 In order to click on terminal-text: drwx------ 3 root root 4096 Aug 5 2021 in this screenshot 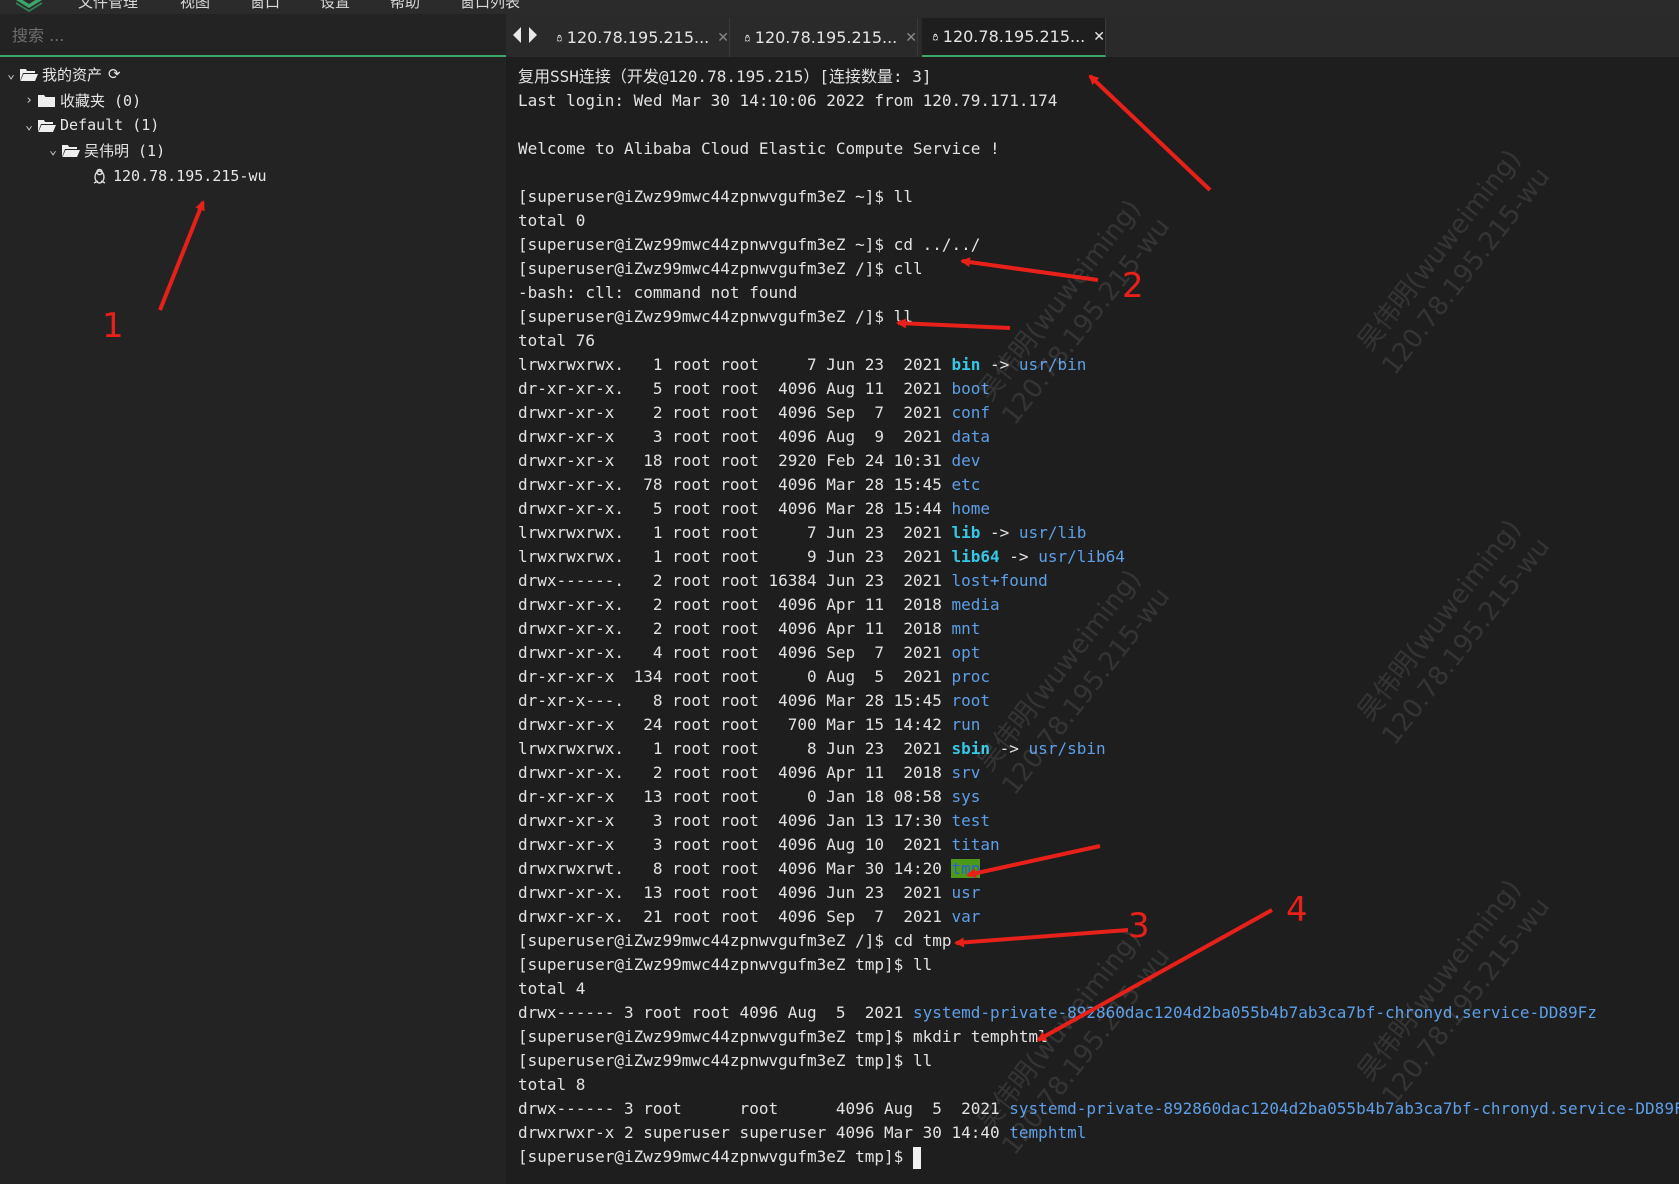, I will do `click(715, 1012)`.